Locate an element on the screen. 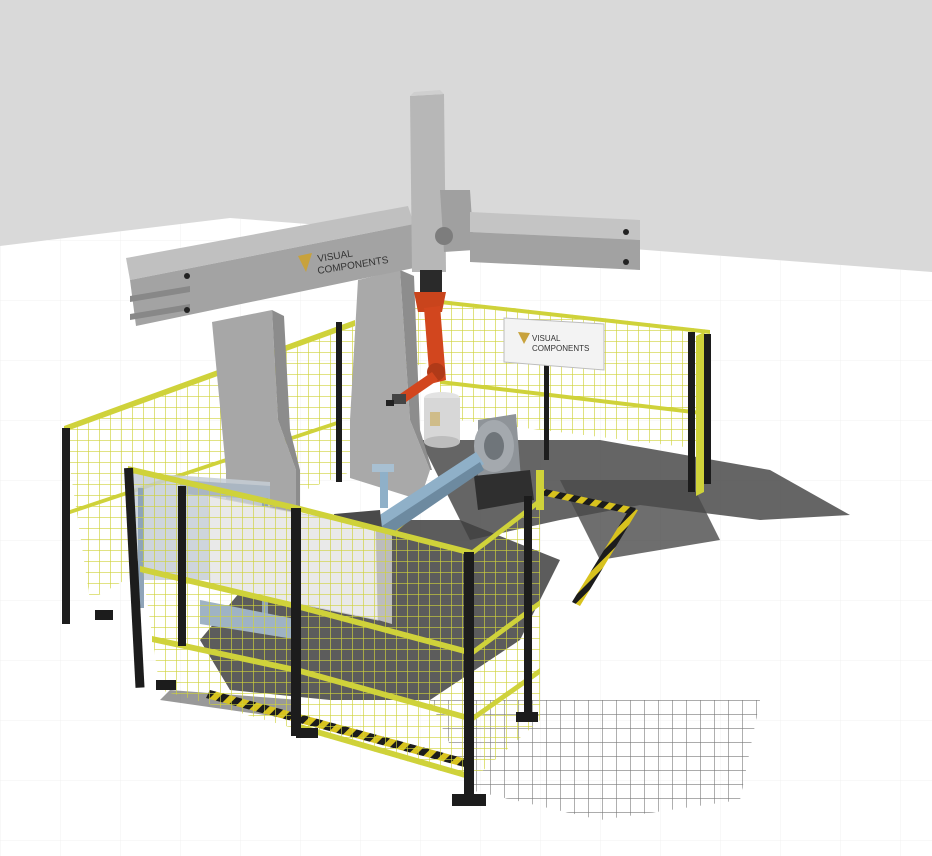 This screenshot has width=932, height=856. sign-logo-line2: COMPONENTS is located at coordinates (560, 348).